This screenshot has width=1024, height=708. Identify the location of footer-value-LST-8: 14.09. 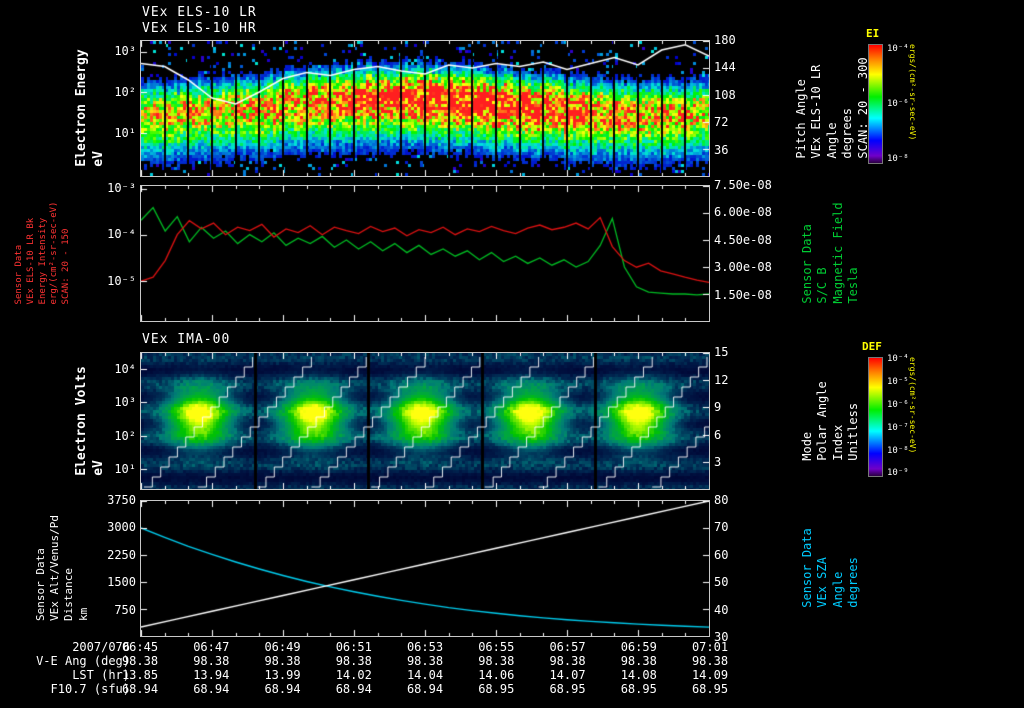
(710, 675).